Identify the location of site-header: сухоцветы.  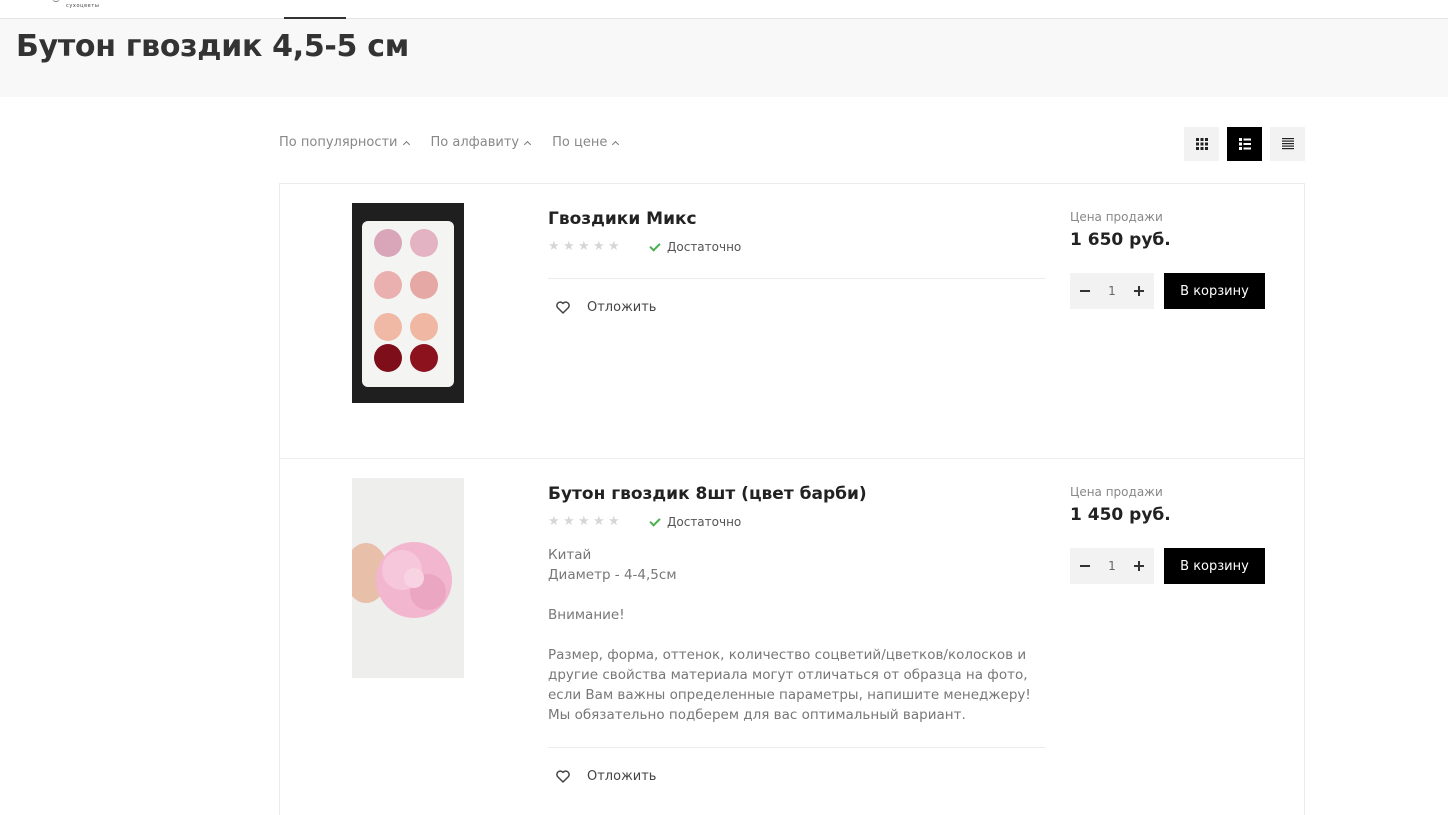
(724, 9).